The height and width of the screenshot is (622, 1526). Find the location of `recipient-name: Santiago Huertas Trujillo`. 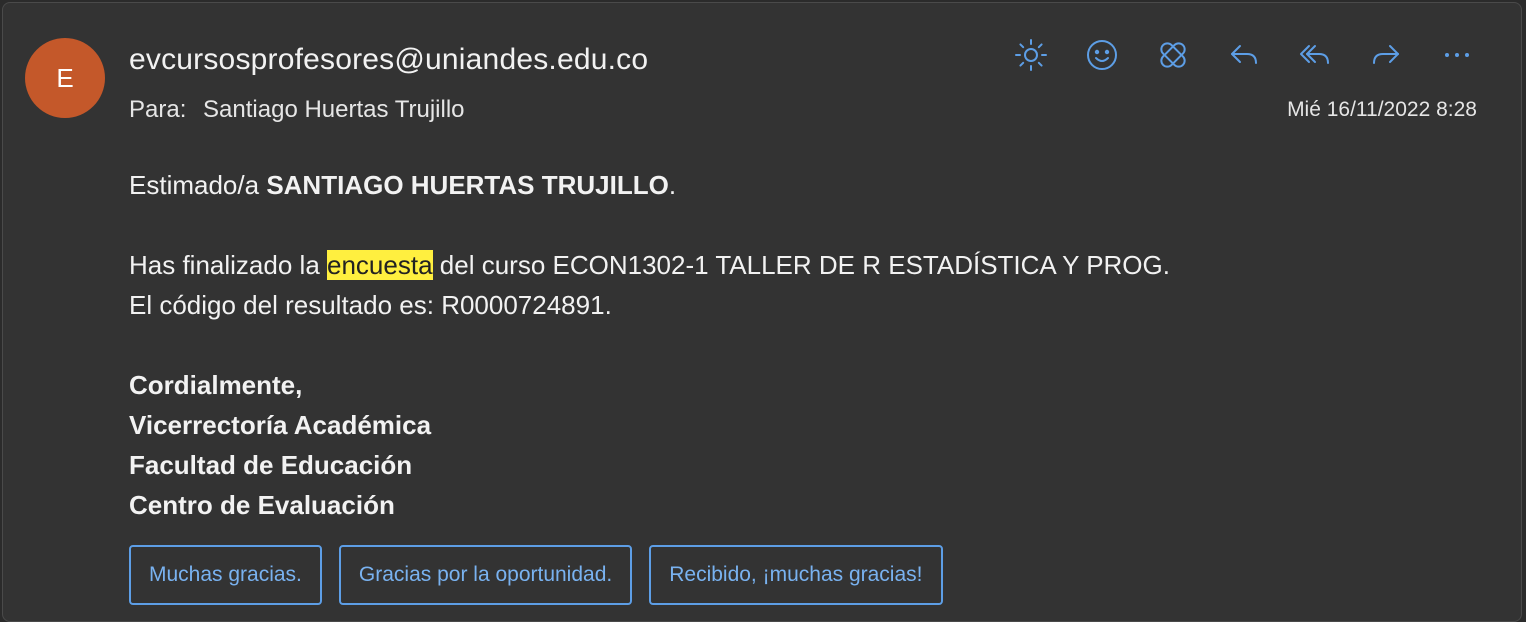

recipient-name: Santiago Huertas Trujillo is located at coordinates (333, 109).